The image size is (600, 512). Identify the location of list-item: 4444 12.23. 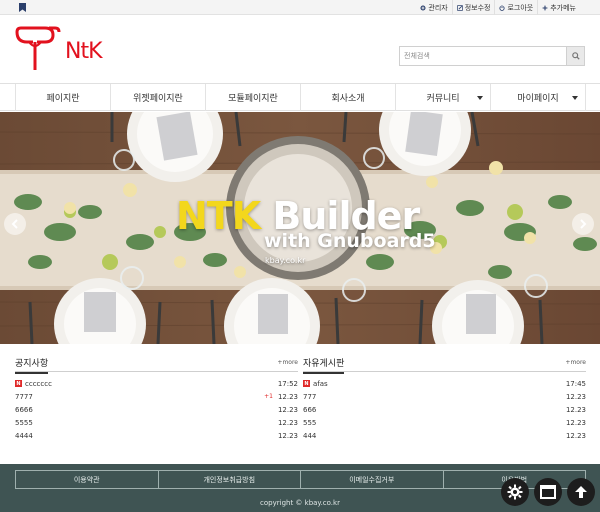
(156, 435).